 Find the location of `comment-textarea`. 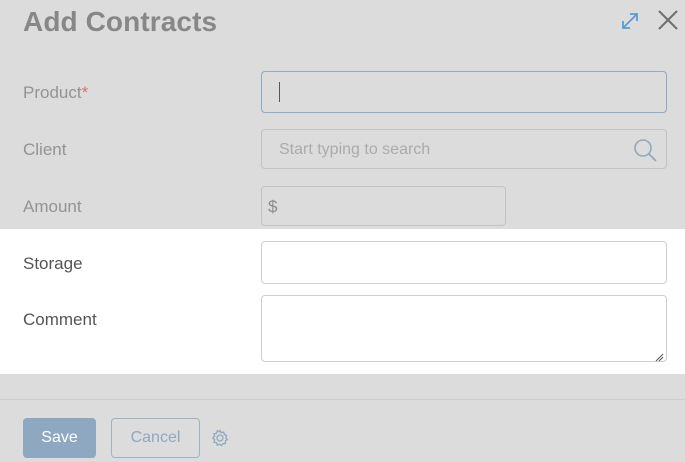

comment-textarea is located at coordinates (464, 328).